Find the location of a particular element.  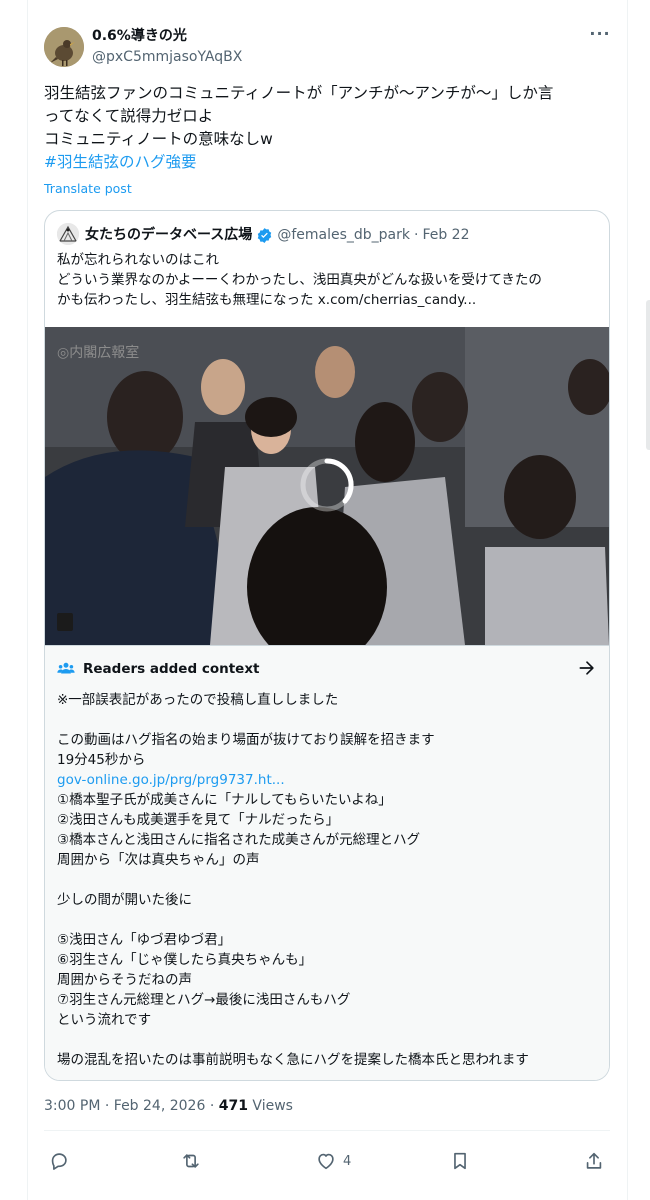

note-line: ①橋本聖子氏が成美さんに「ナルしてもらいたいよね」 is located at coordinates (224, 800).